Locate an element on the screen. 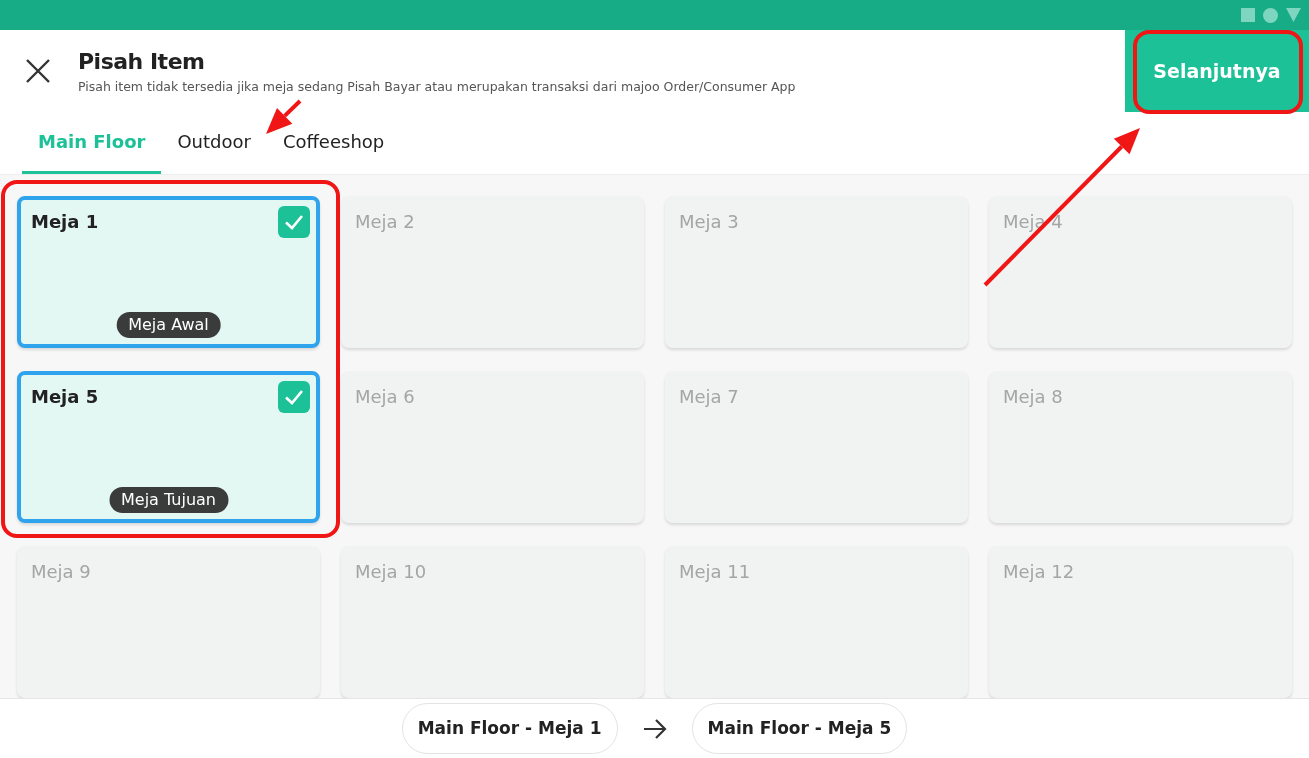 This screenshot has width=1309, height=758. floor-tab: Coffeeshop is located at coordinates (333, 143).